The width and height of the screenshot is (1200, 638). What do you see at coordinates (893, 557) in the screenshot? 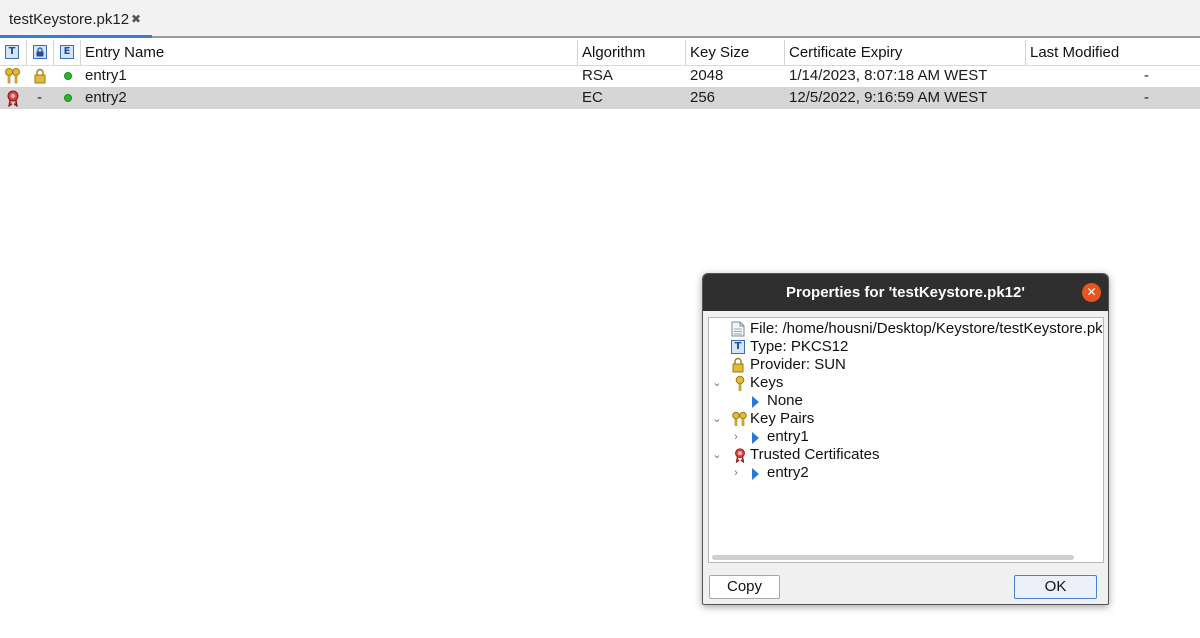
I see `horizontal-scrollbar` at bounding box center [893, 557].